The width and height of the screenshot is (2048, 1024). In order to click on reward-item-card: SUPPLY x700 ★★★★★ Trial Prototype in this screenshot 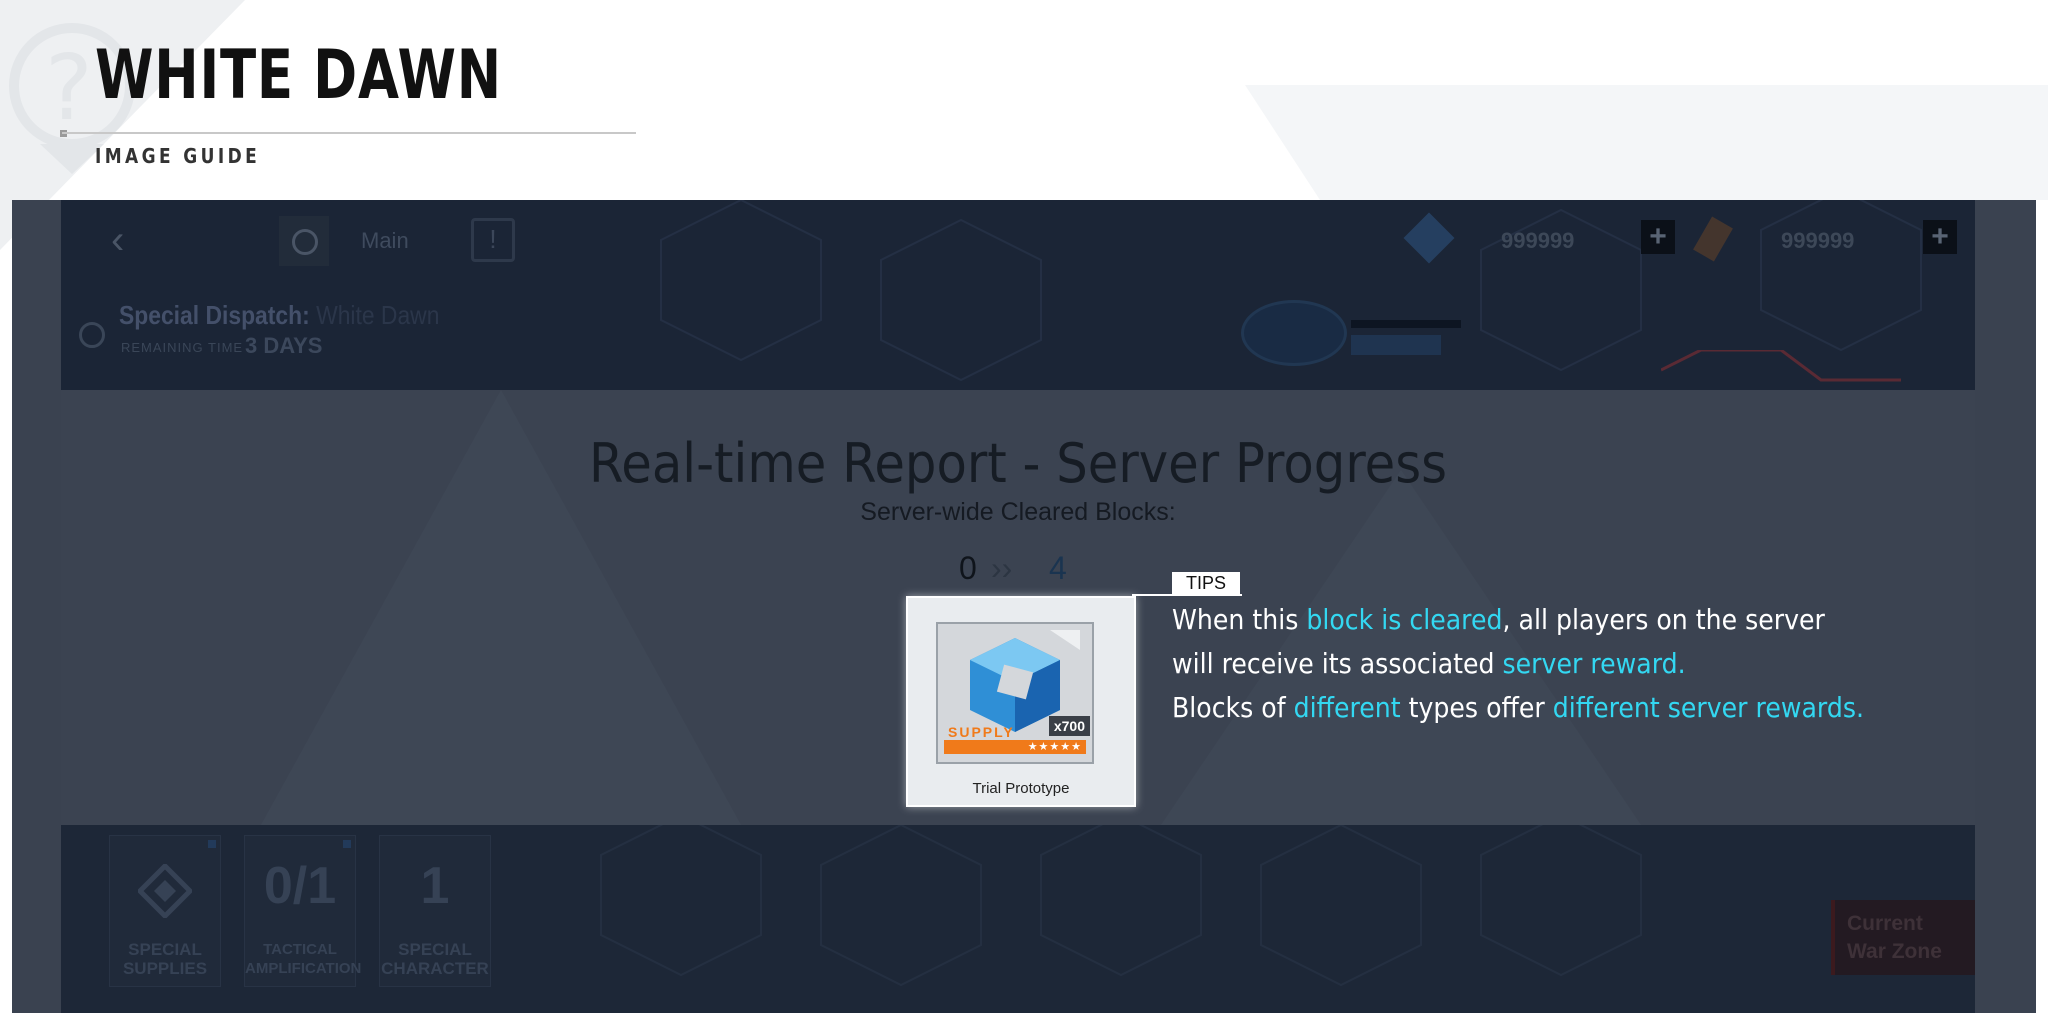, I will do `click(1021, 701)`.